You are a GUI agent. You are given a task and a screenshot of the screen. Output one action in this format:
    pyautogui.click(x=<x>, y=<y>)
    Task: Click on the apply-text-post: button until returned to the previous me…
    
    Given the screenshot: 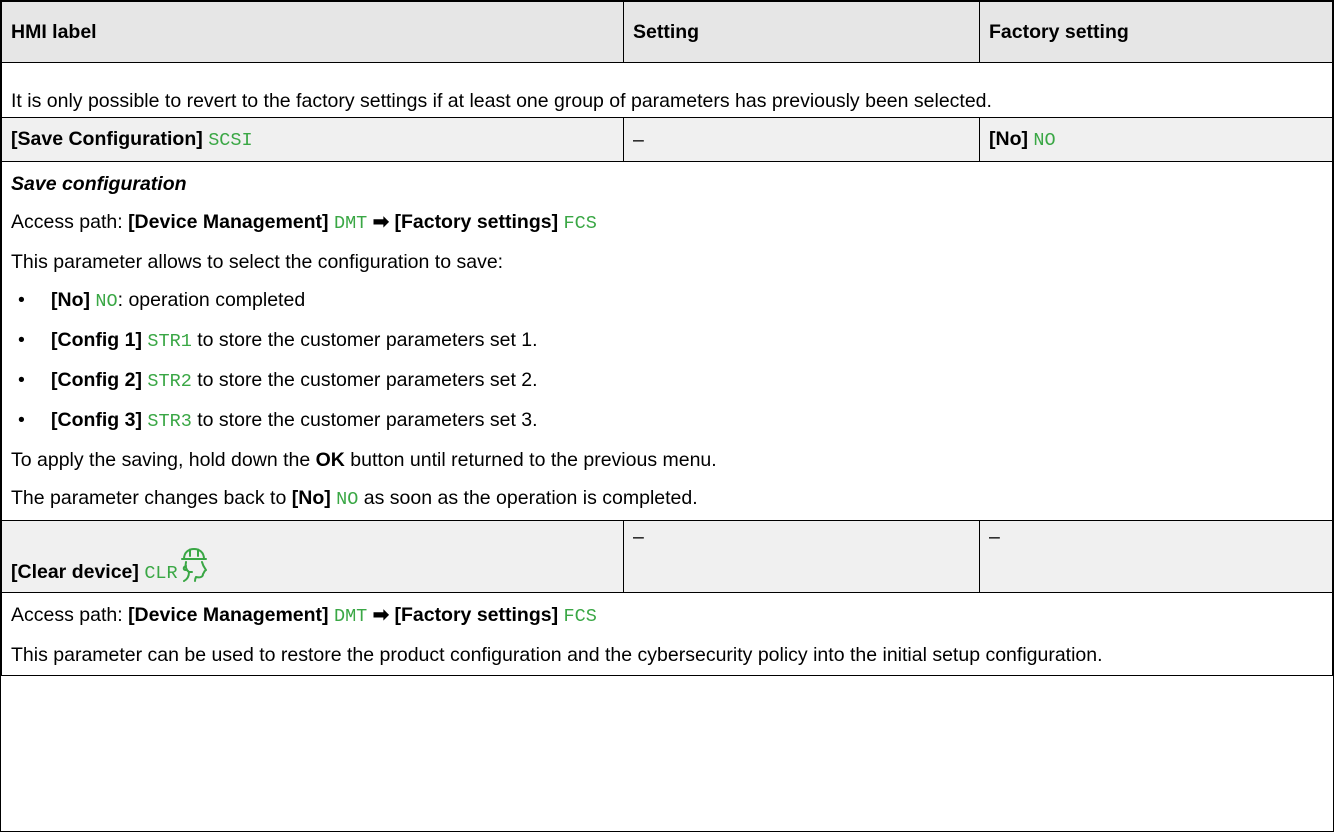 What is the action you would take?
    pyautogui.click(x=530, y=460)
    